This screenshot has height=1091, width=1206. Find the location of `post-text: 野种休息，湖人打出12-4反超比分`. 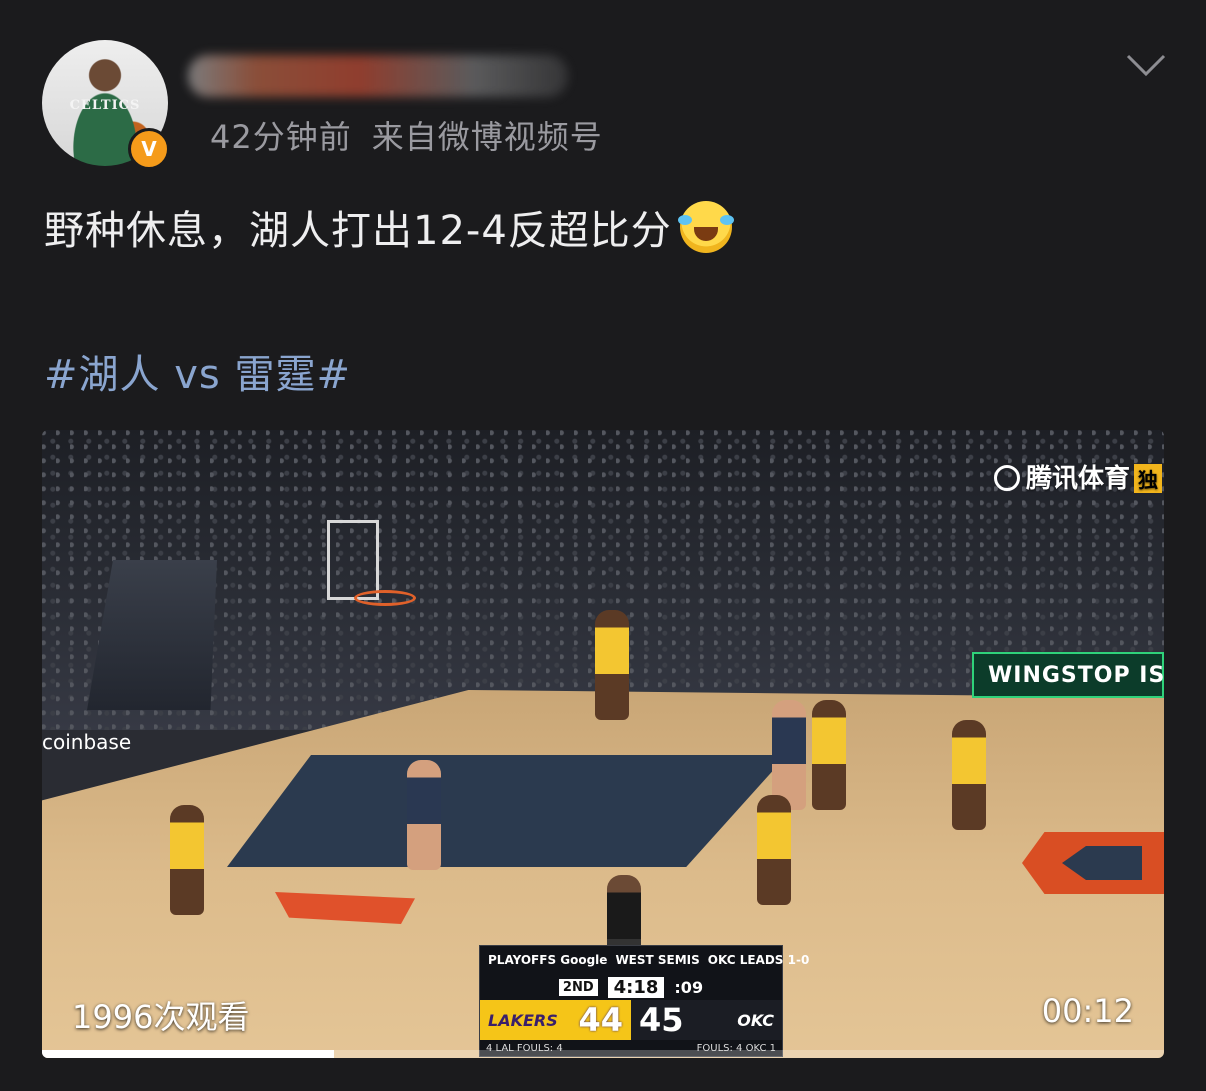

post-text: 野种休息，湖人打出12-4反超比分 is located at coordinates (389, 227).